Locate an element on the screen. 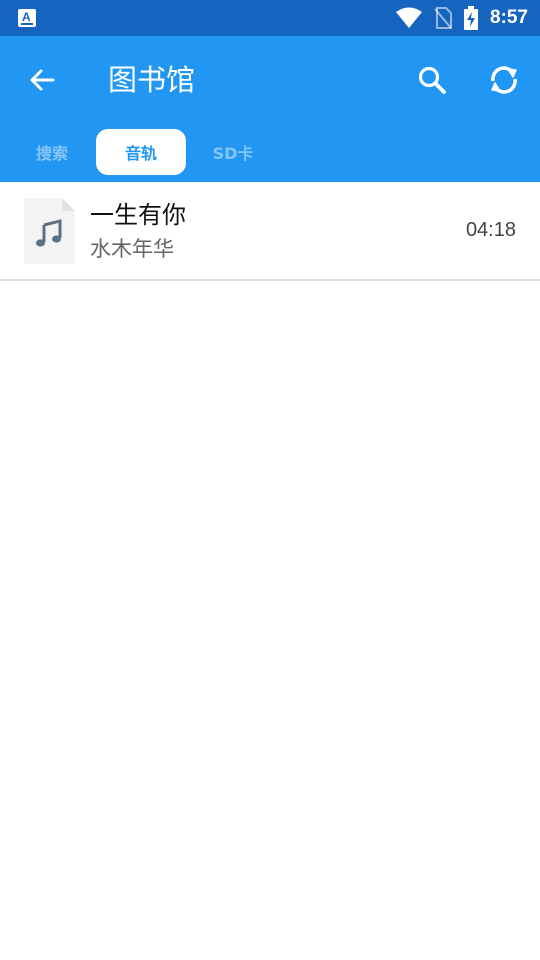 Image resolution: width=540 pixels, height=960 pixels. tab-tracks: 音轨 is located at coordinates (141, 152).